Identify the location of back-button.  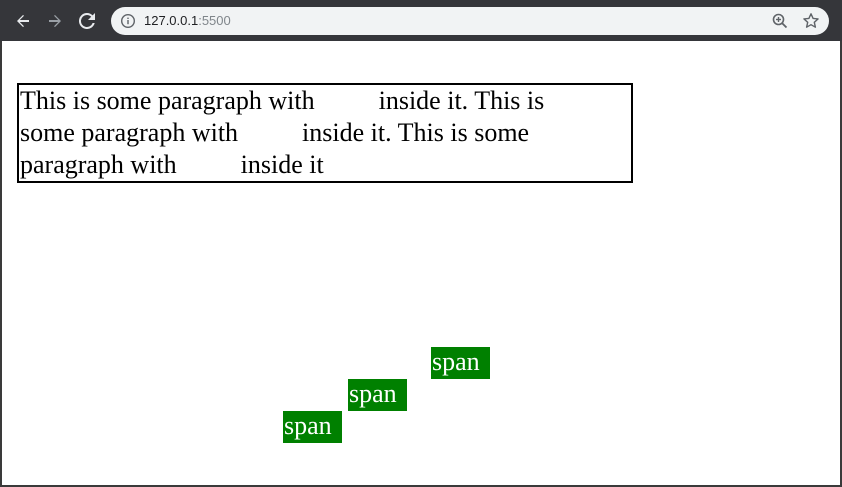
(23, 21).